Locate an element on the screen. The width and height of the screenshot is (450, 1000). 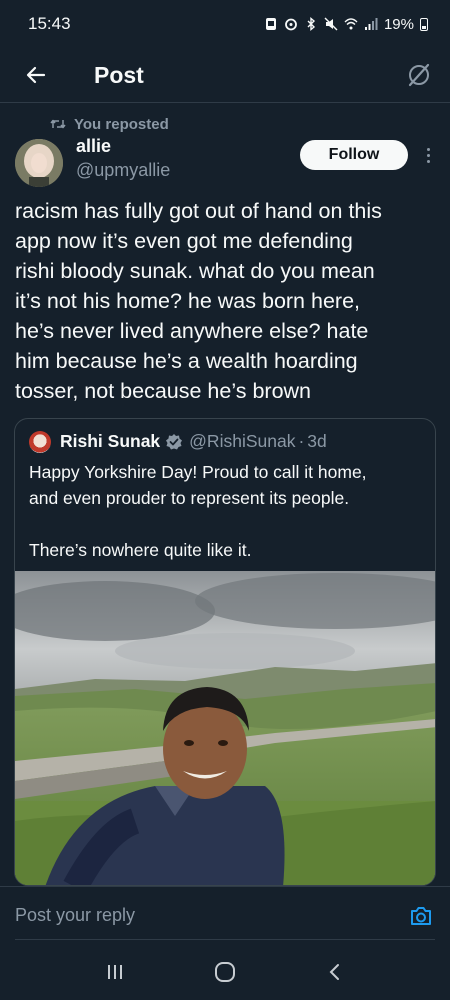
battery-percent: 19% is located at coordinates (398, 24).